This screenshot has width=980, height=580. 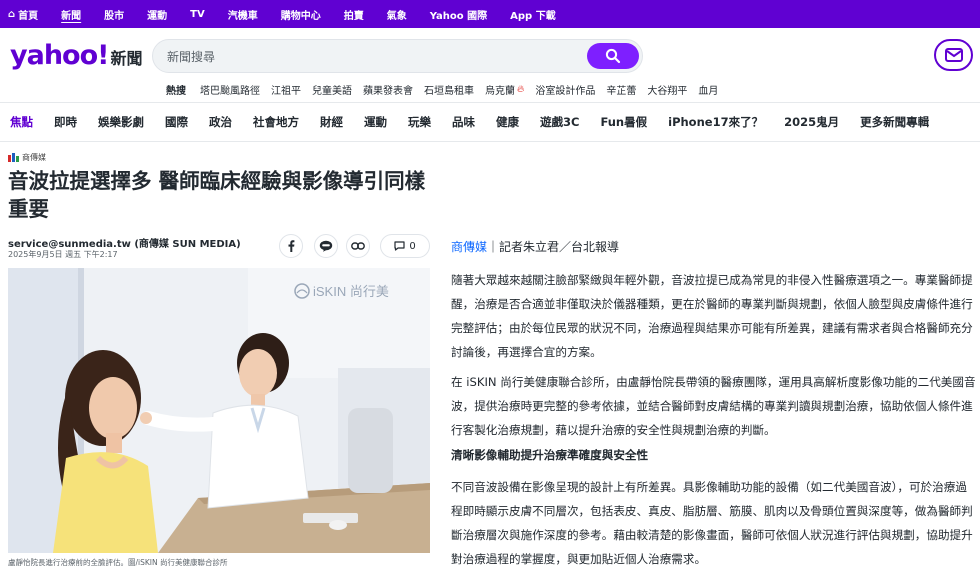 What do you see at coordinates (533, 14) in the screenshot?
I see `topnav-app-download: App 下載` at bounding box center [533, 14].